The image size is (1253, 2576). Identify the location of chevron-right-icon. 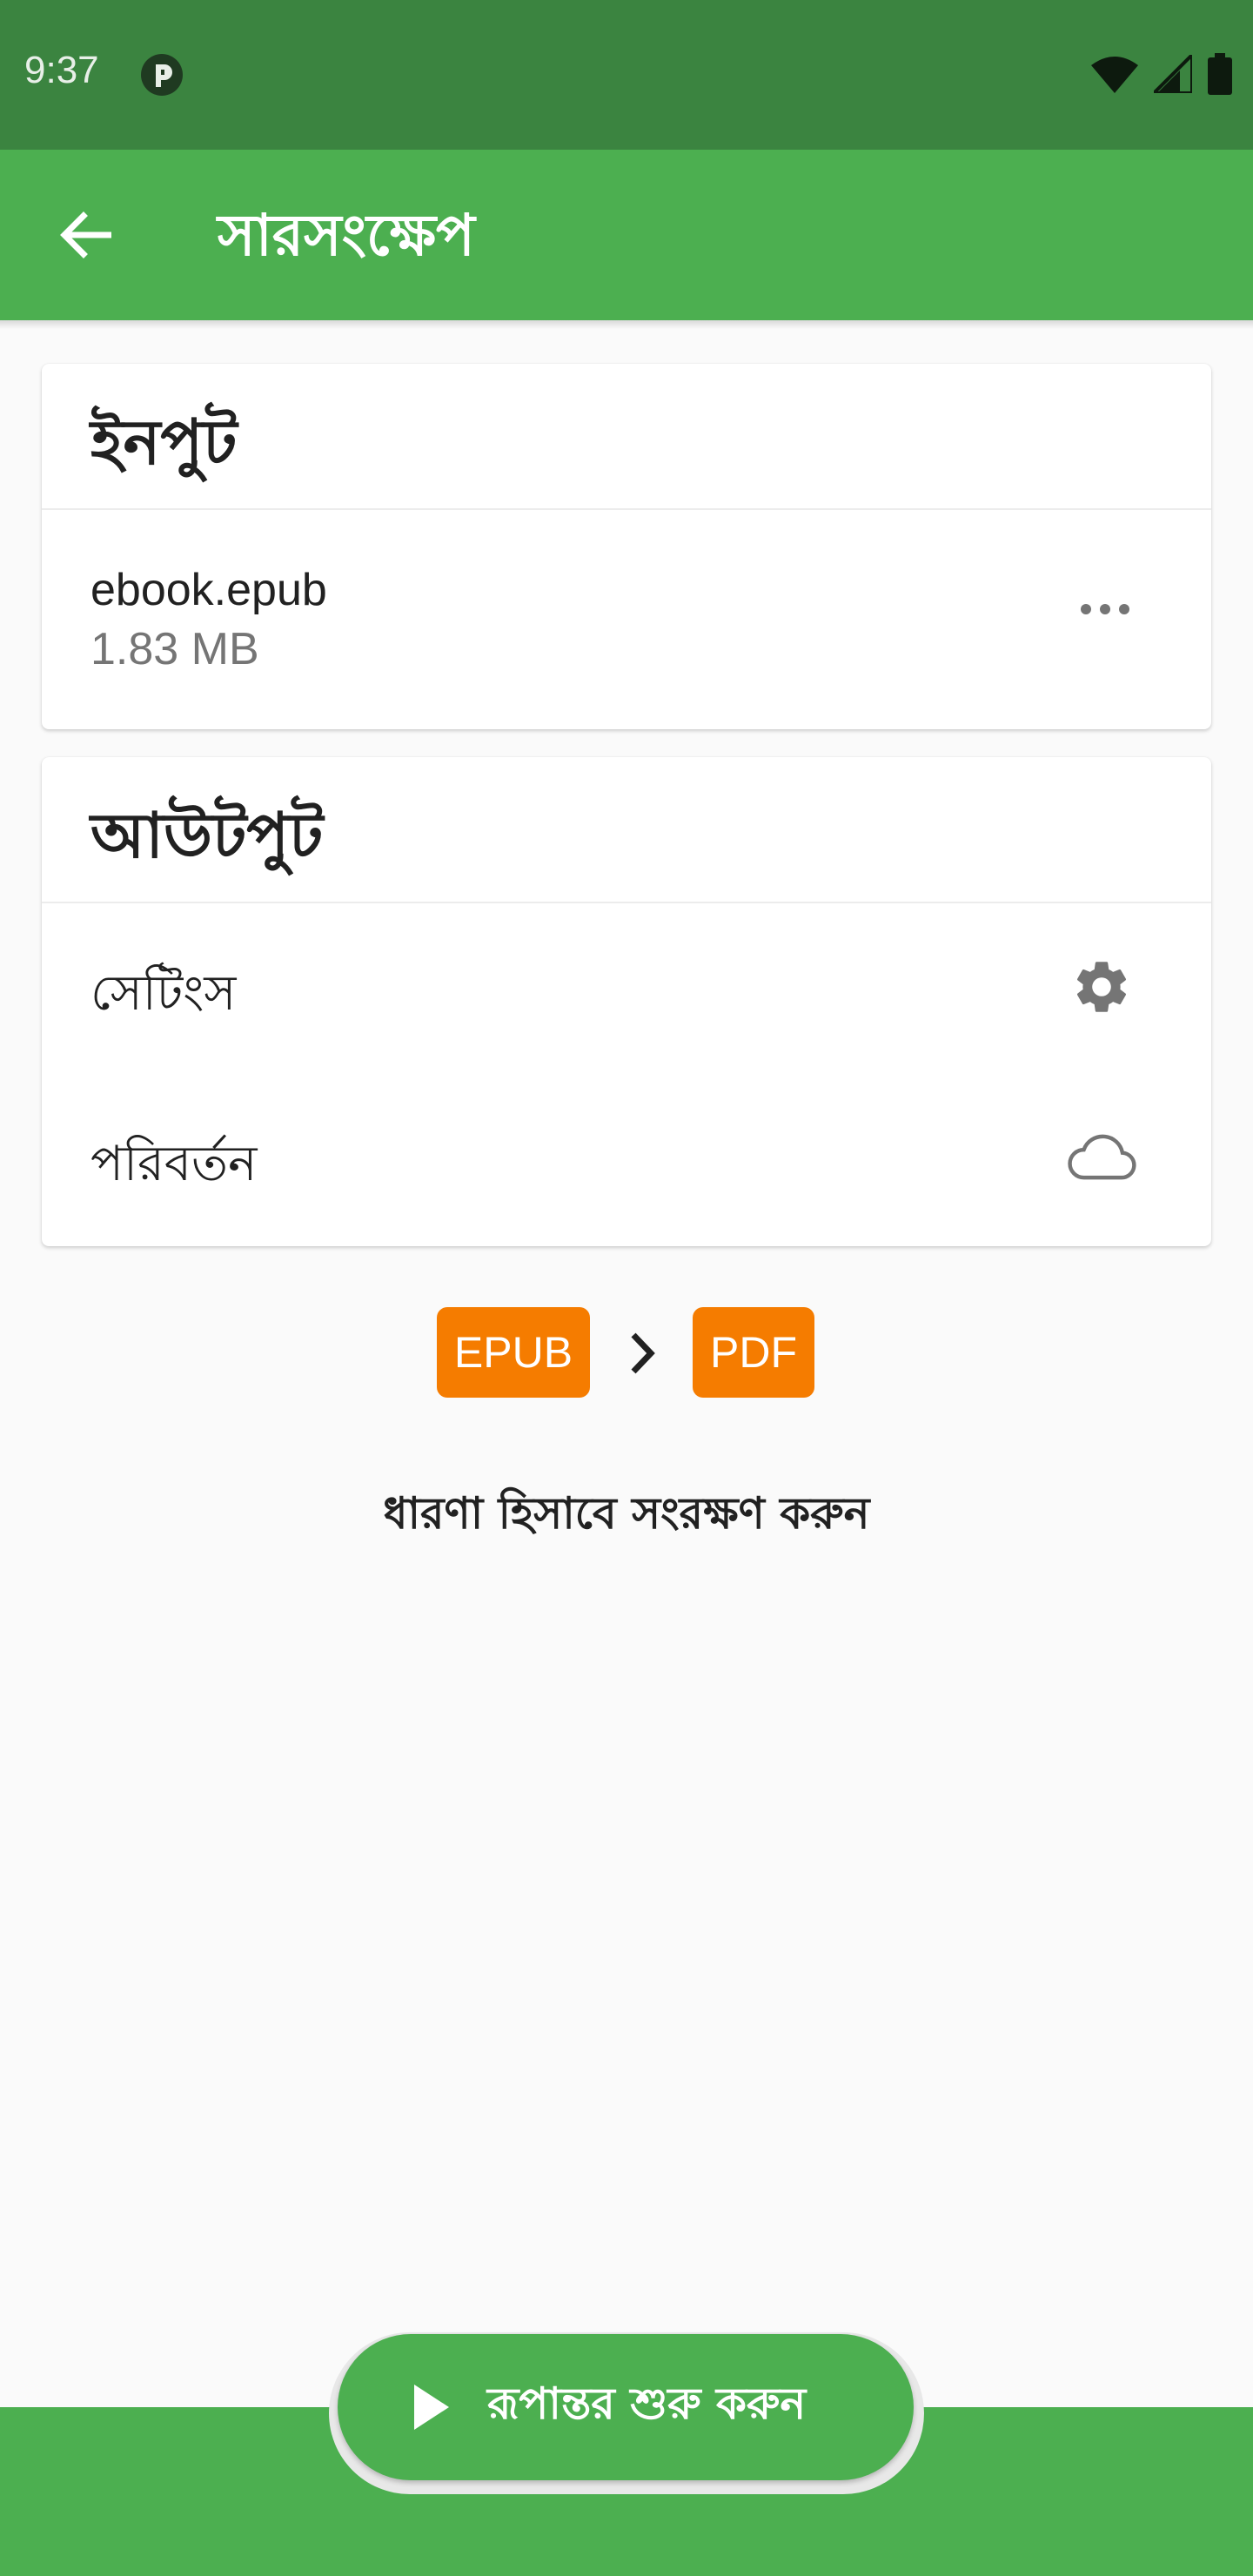
(643, 1353).